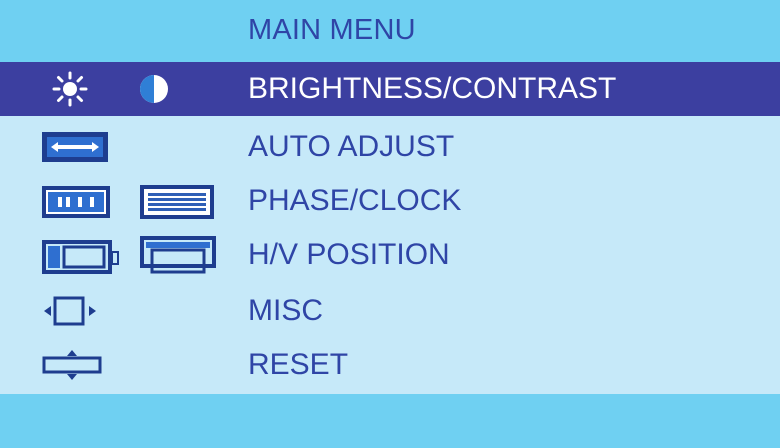  What do you see at coordinates (75, 147) in the screenshot?
I see `auto-adjust-icon` at bounding box center [75, 147].